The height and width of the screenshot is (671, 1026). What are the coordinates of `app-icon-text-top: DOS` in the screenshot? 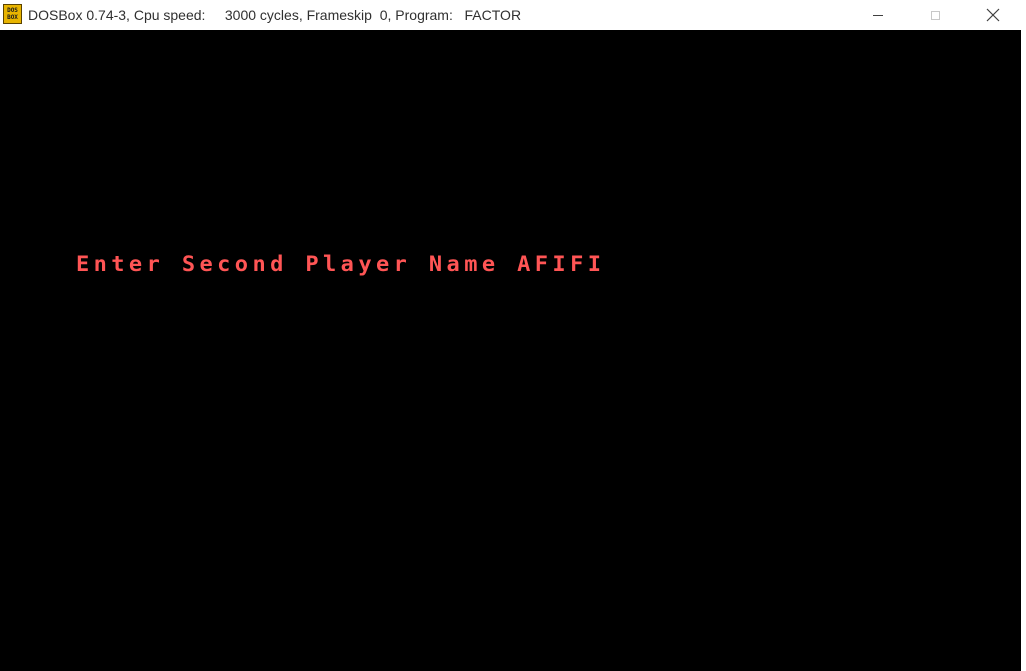 It's located at (12, 10).